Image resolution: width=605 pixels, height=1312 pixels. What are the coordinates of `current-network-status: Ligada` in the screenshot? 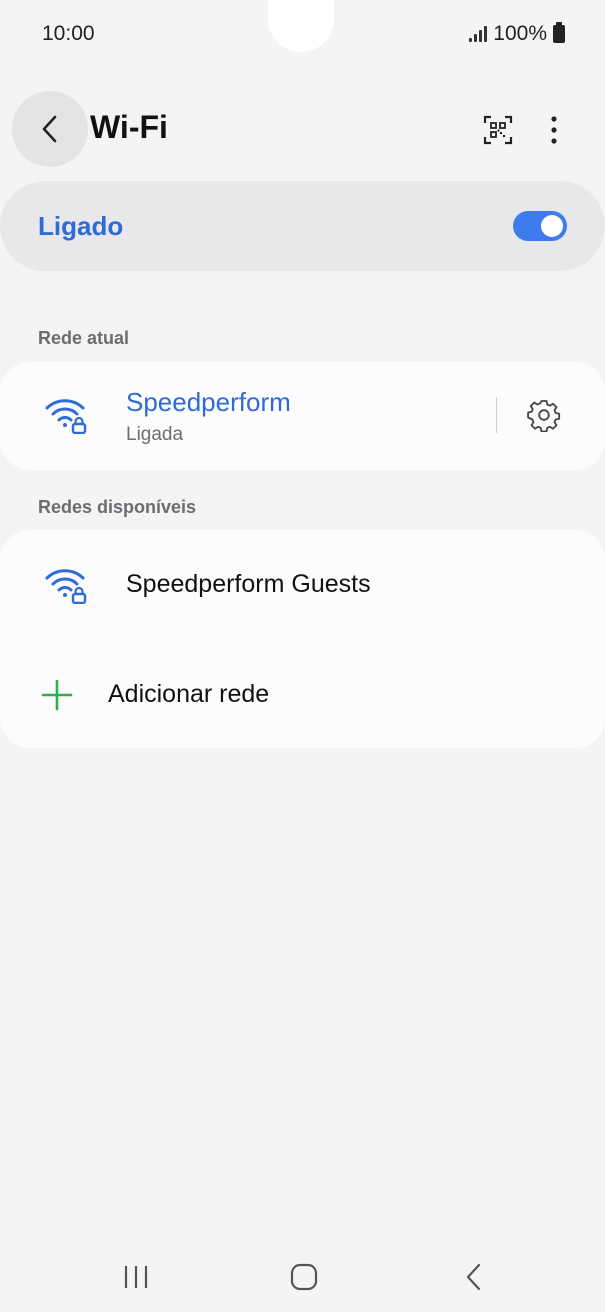 It's located at (155, 434).